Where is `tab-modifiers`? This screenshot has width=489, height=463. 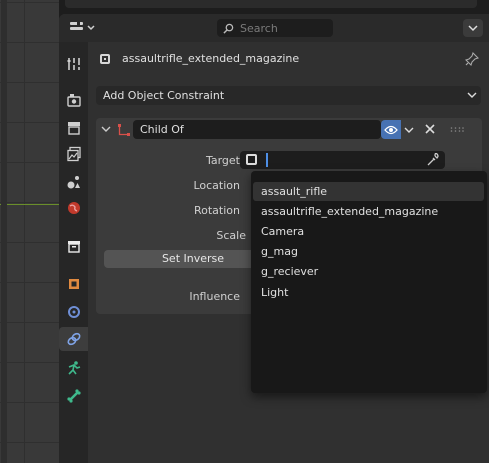
tab-modifiers is located at coordinates (74, 312).